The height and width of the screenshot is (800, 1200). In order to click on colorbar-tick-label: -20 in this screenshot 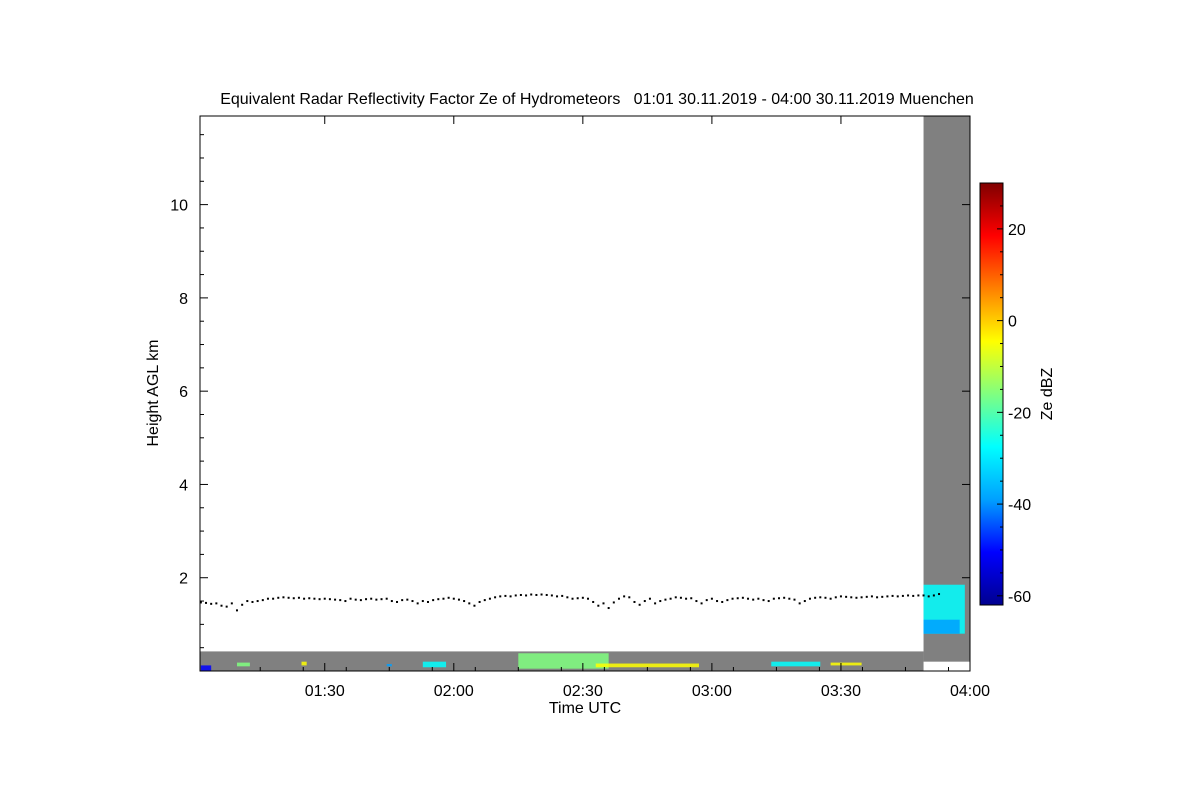, I will do `click(1019, 413)`.